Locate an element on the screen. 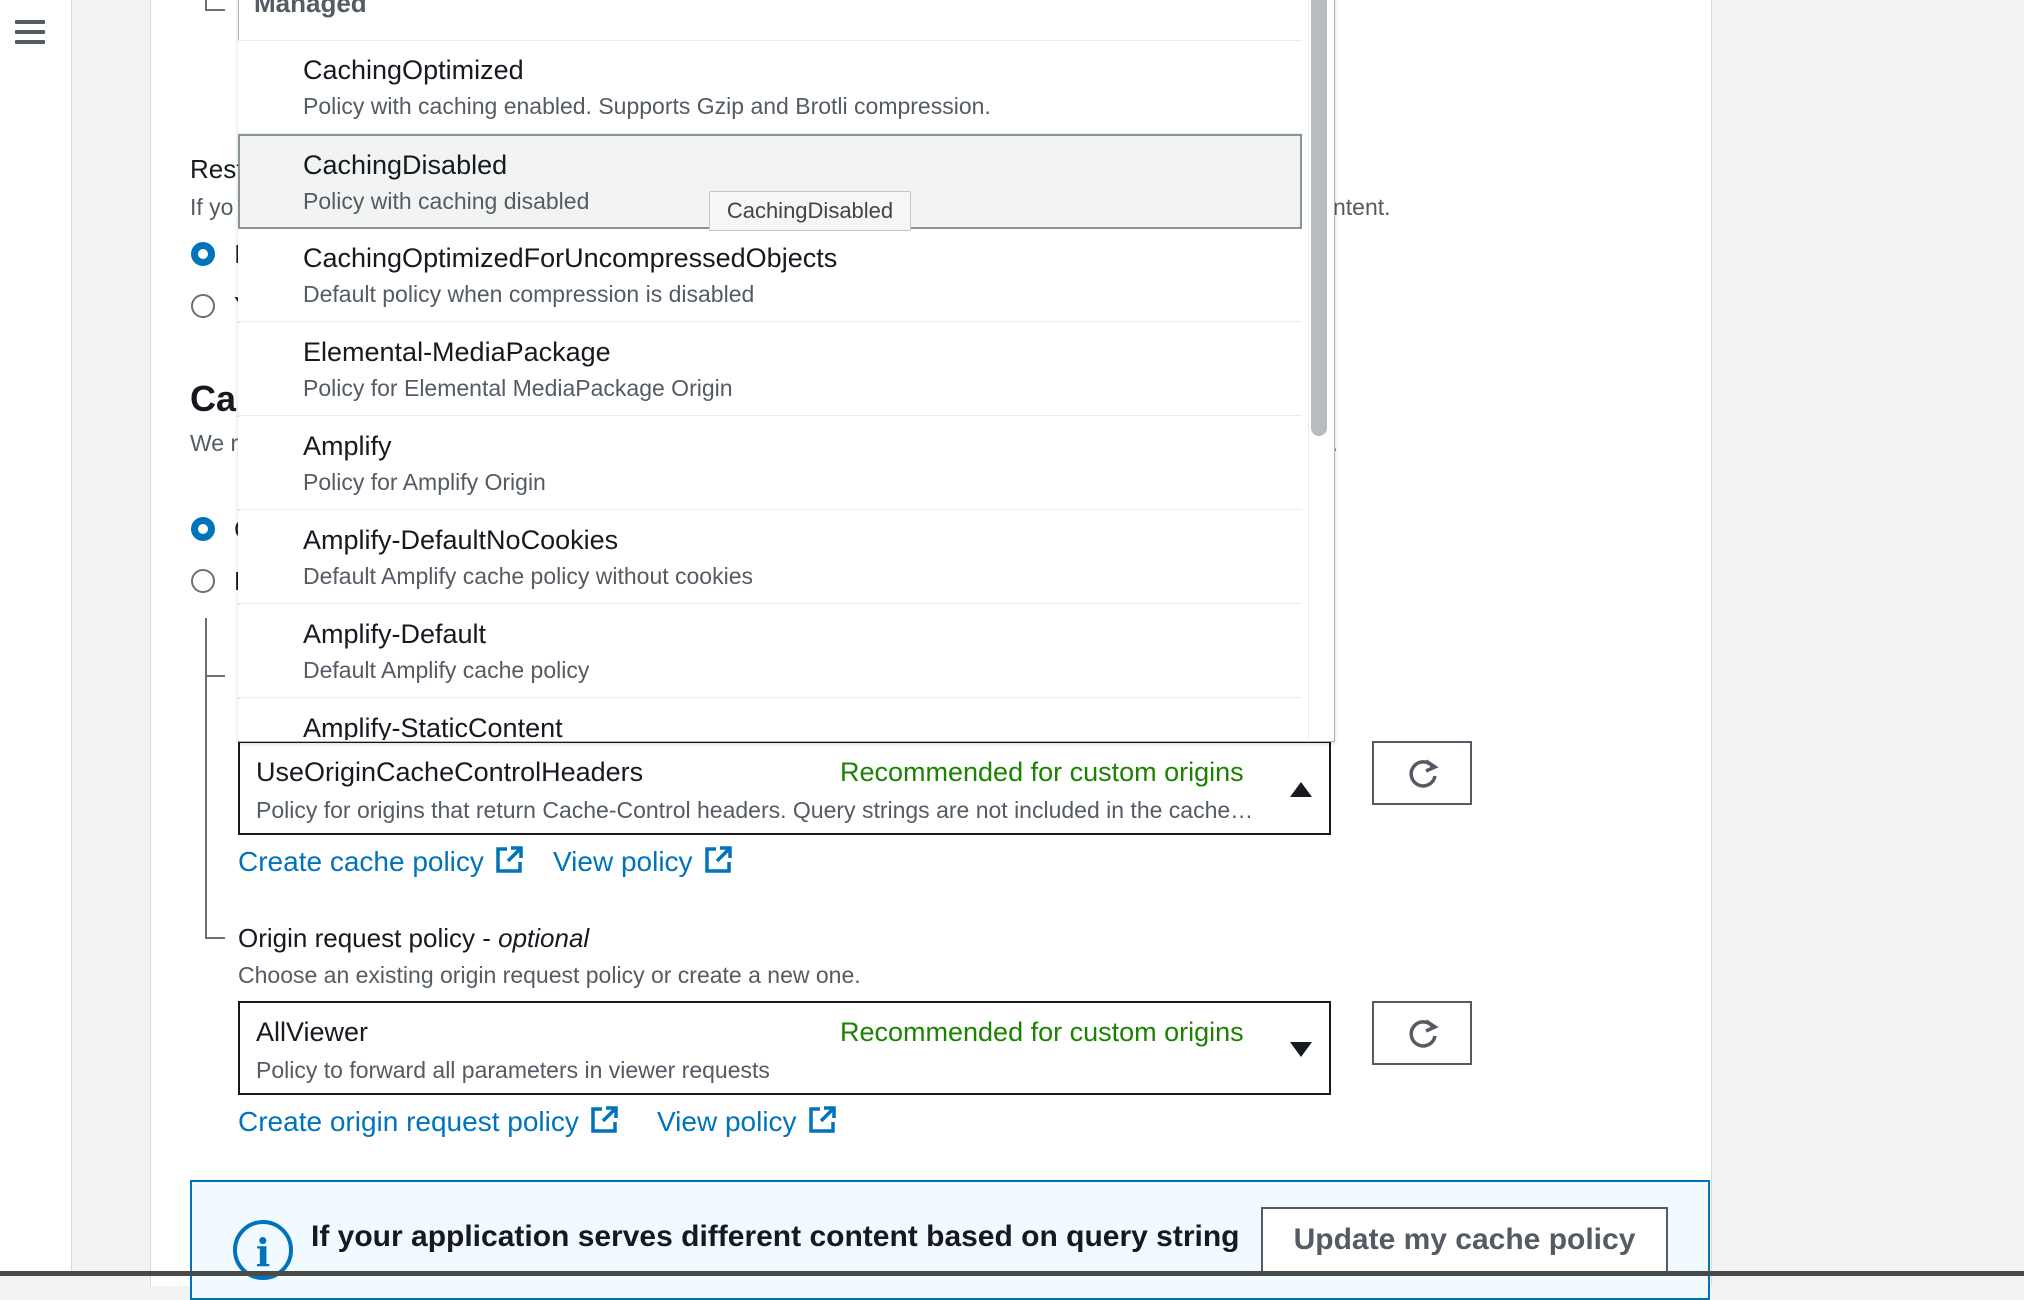  option-title: Elemental-MediaPackage is located at coordinates (457, 352).